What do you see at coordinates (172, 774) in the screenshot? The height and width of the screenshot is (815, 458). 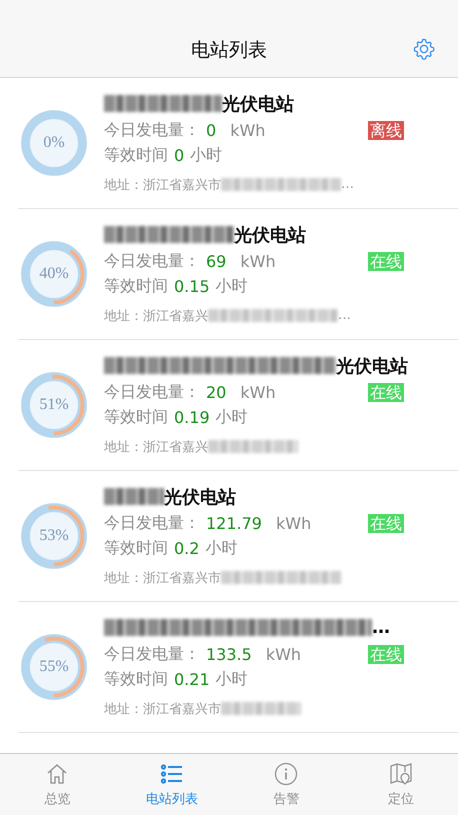 I see `list-icon` at bounding box center [172, 774].